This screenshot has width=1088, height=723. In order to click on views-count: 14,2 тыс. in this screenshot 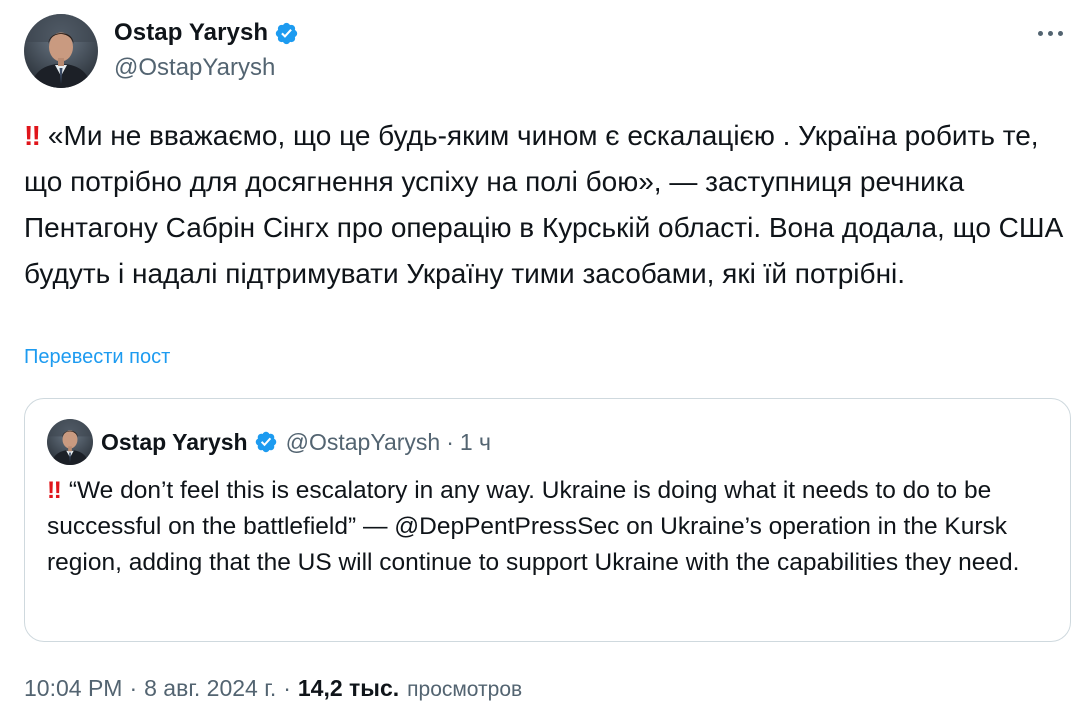, I will do `click(348, 688)`.